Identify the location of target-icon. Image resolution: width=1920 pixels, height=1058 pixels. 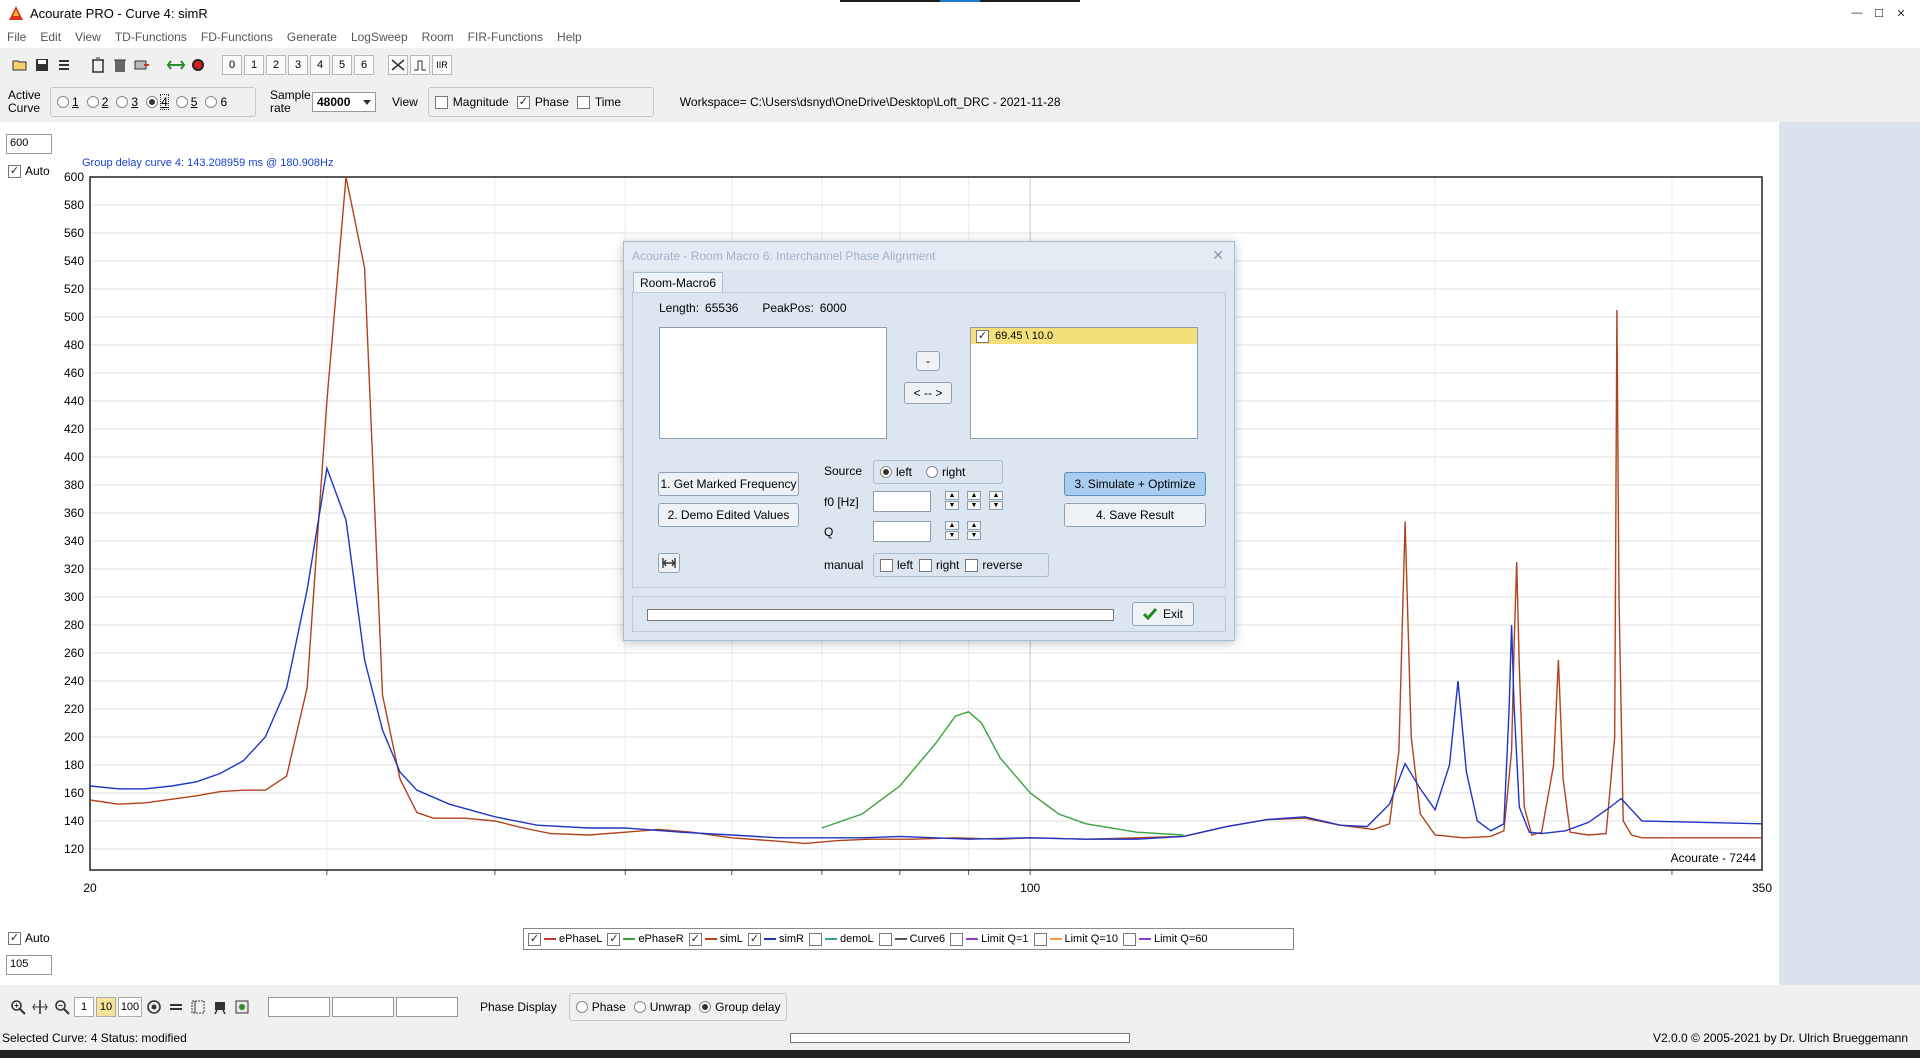
(154, 1007).